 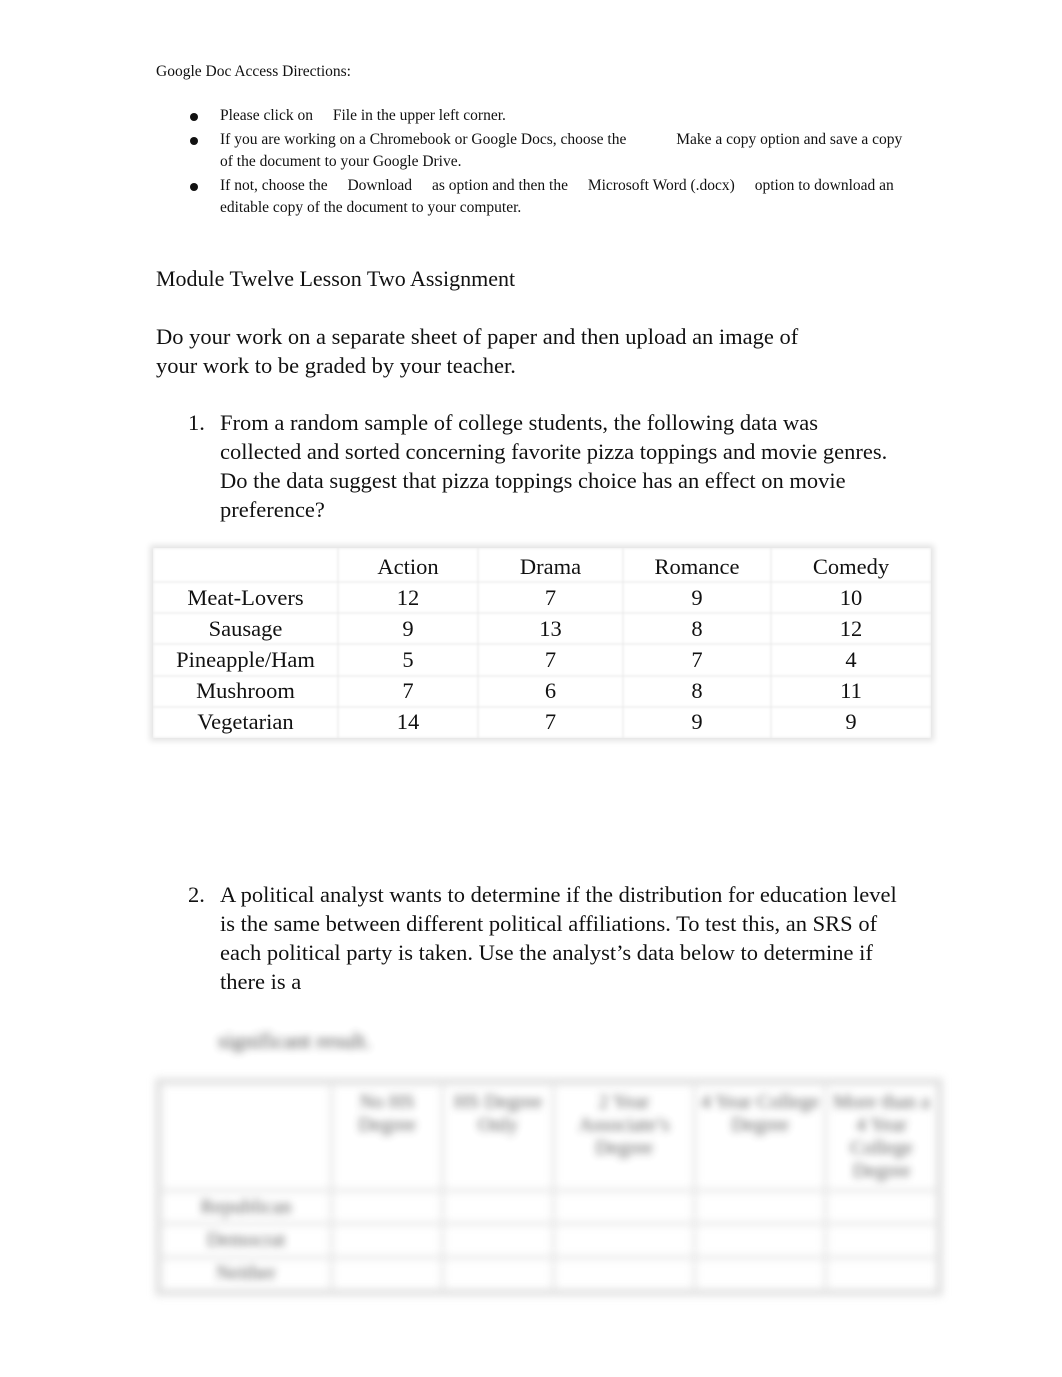 What do you see at coordinates (387, 1137) in the screenshot?
I see `header-cell: No HS Degree` at bounding box center [387, 1137].